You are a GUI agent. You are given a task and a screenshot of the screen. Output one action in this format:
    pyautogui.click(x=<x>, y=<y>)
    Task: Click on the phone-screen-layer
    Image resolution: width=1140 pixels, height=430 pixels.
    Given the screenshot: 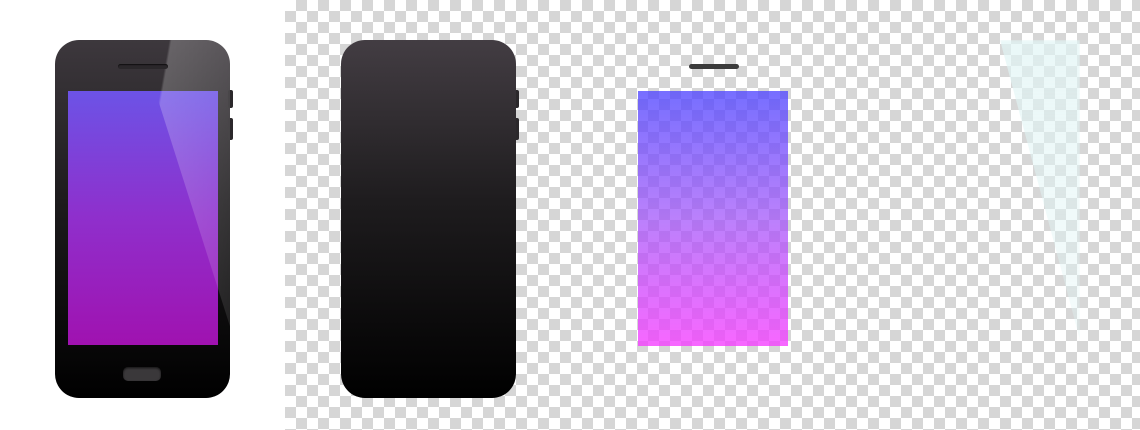 What is the action you would take?
    pyautogui.click(x=714, y=205)
    